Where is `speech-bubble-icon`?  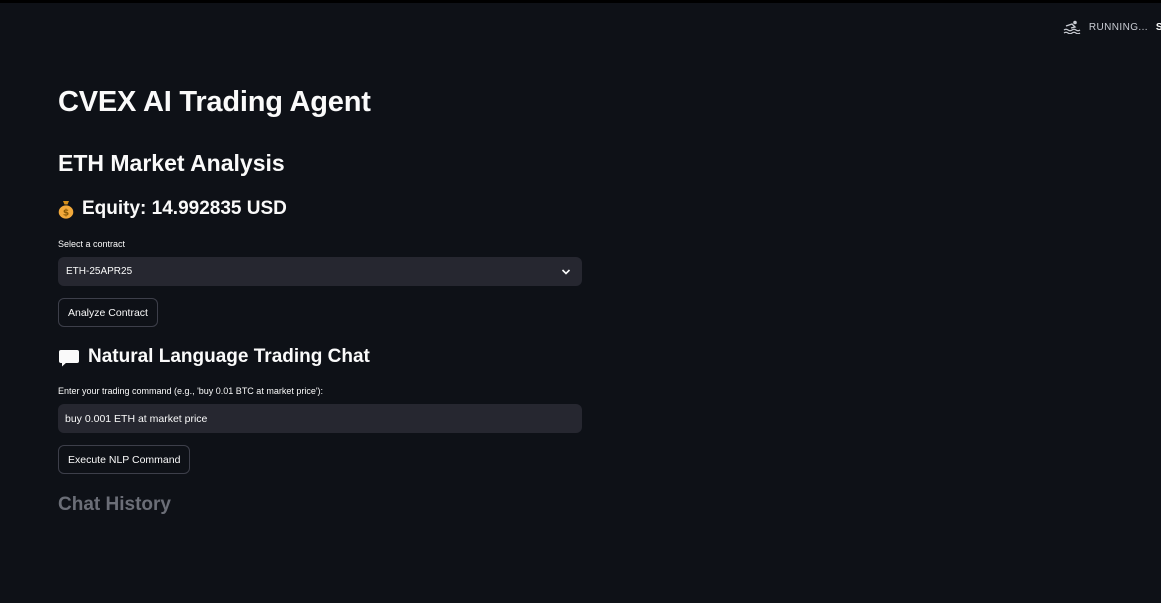 speech-bubble-icon is located at coordinates (69, 357).